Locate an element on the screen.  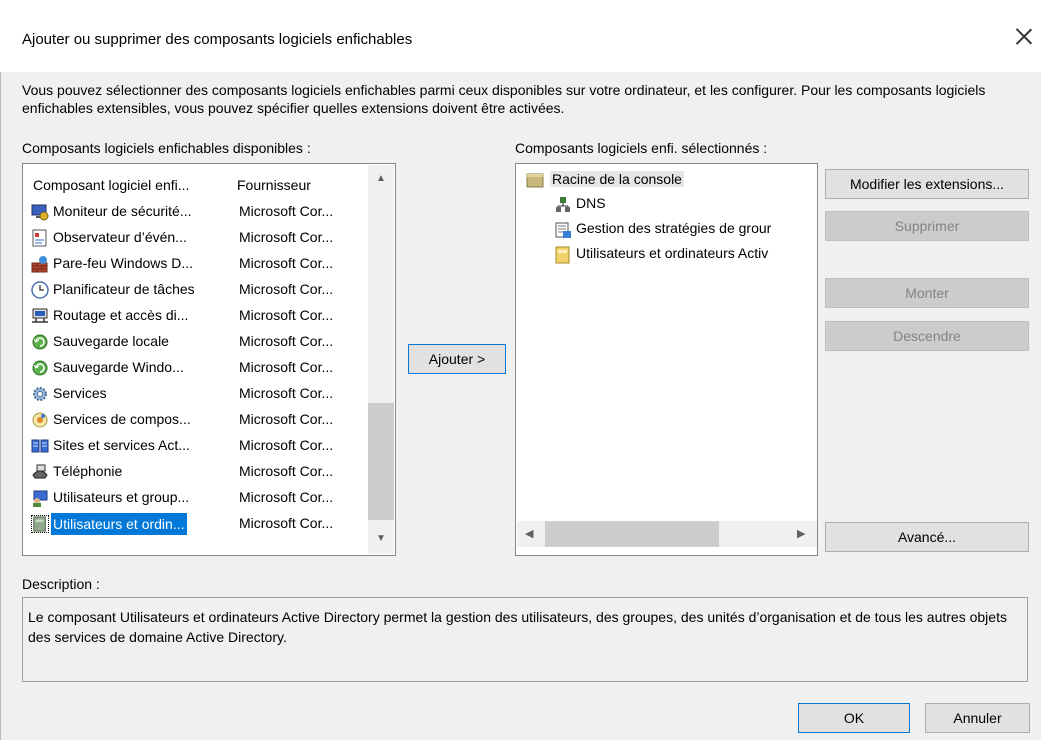
scroll-left-icon: ◀ is located at coordinates (529, 533).